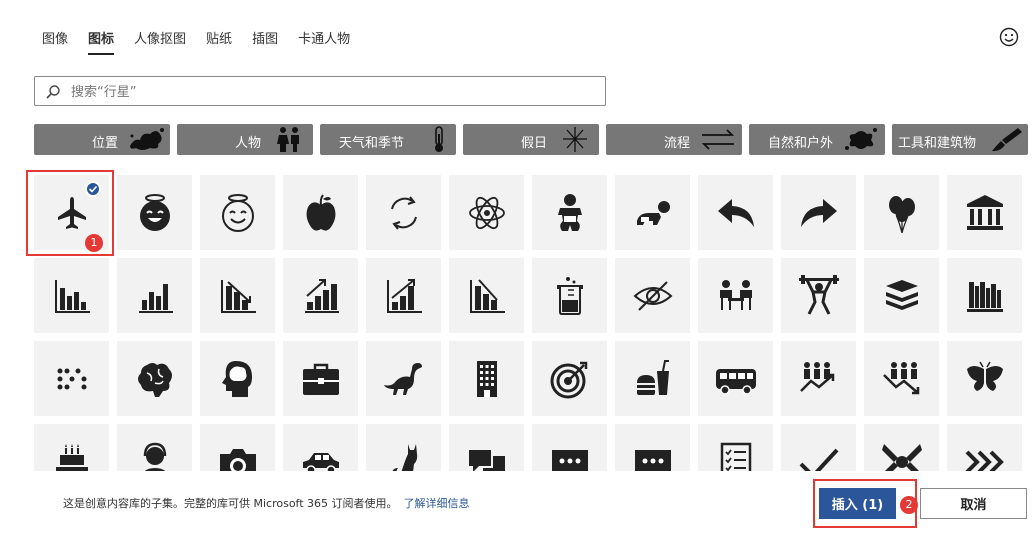 This screenshot has width=1032, height=537. Describe the element at coordinates (288, 139) in the screenshot. I see `people-icon` at that location.